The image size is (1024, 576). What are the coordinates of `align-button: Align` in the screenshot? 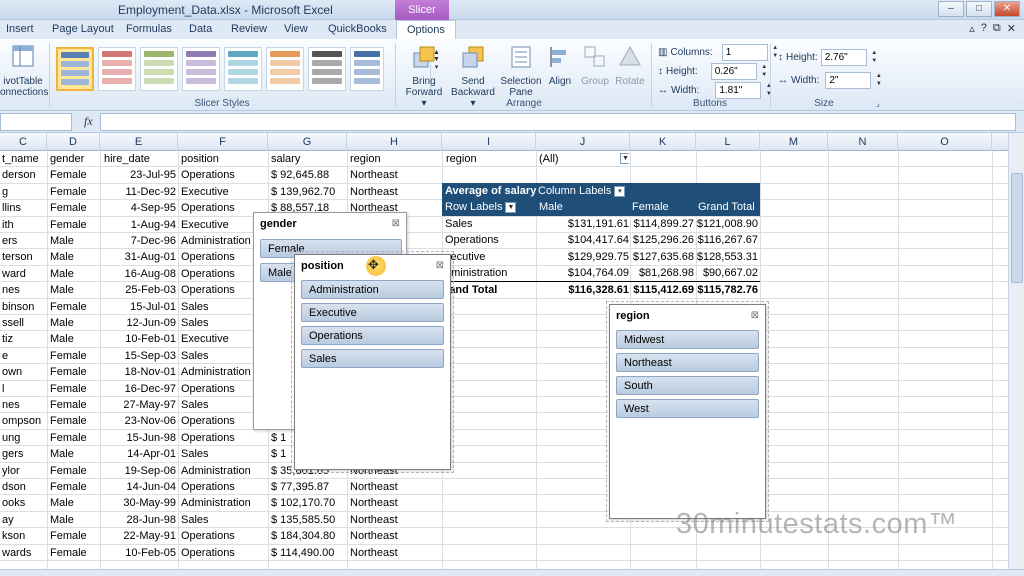 It's located at (560, 65).